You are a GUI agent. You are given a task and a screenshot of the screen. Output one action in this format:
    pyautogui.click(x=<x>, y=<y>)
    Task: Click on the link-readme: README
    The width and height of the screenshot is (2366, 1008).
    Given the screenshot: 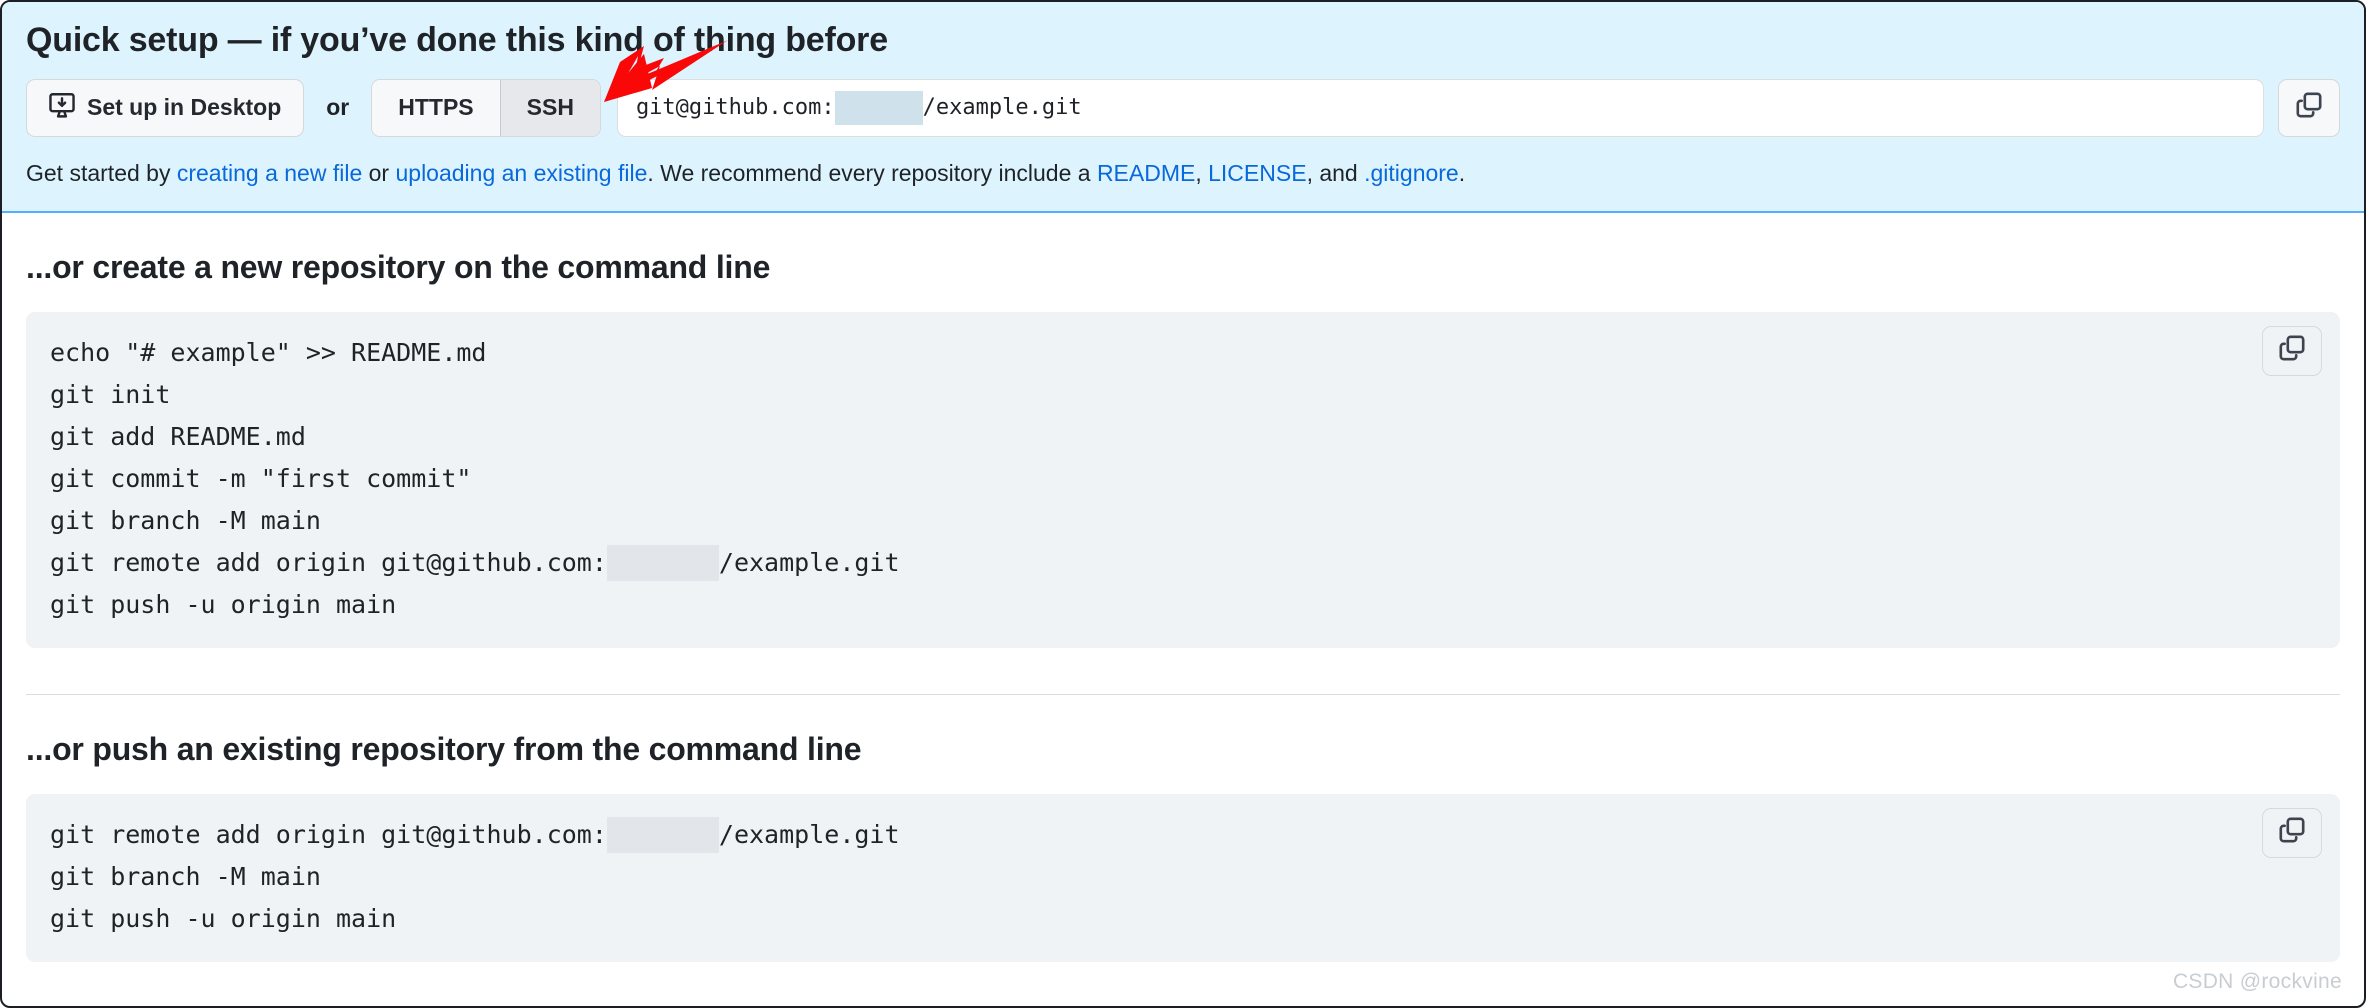 What is the action you would take?
    pyautogui.click(x=1146, y=173)
    